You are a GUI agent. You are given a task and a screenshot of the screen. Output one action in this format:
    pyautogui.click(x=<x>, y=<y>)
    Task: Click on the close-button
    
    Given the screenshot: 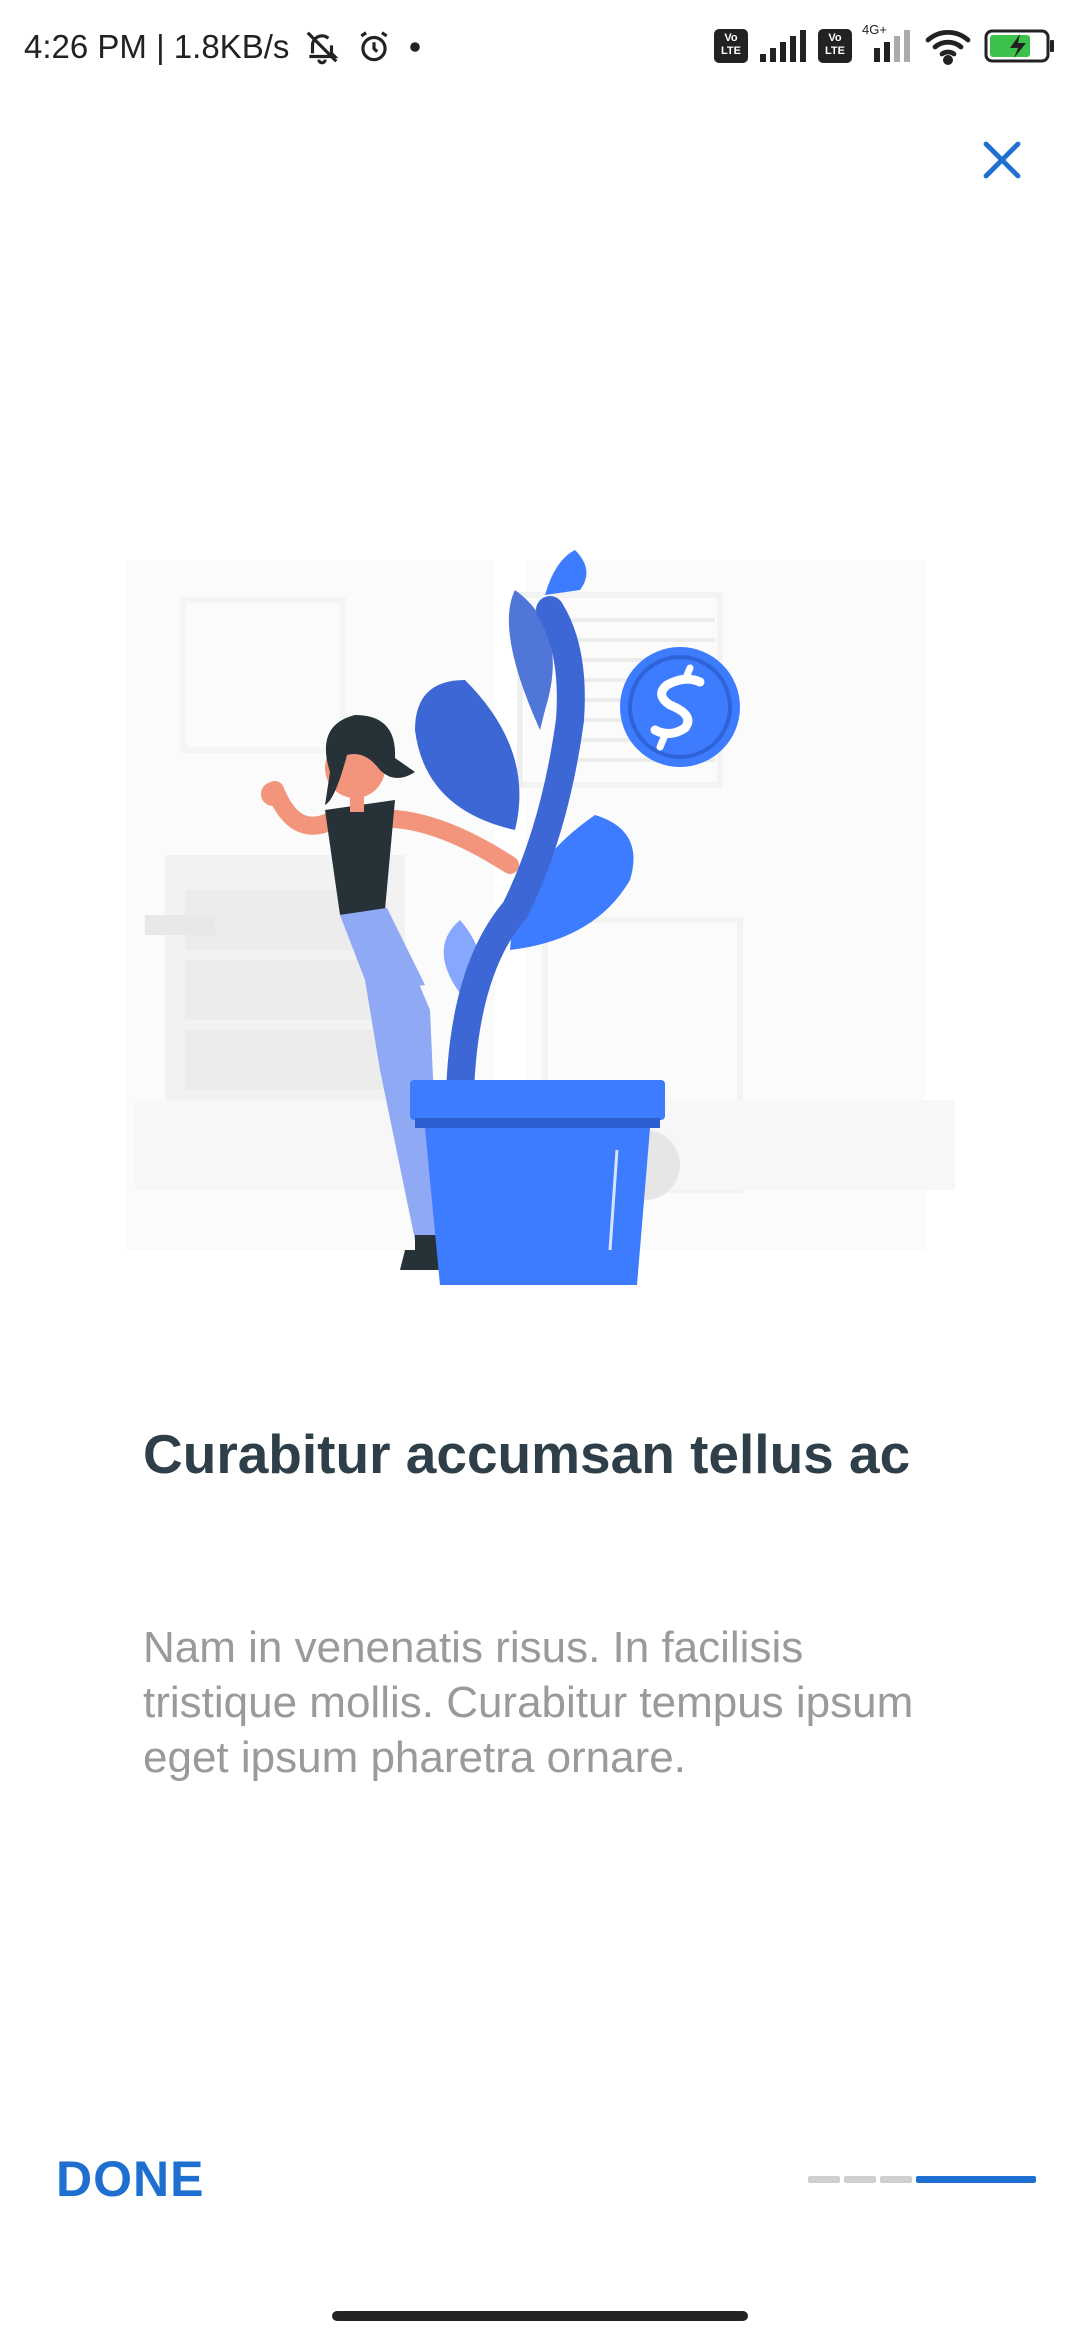 What is the action you would take?
    pyautogui.click(x=1002, y=162)
    